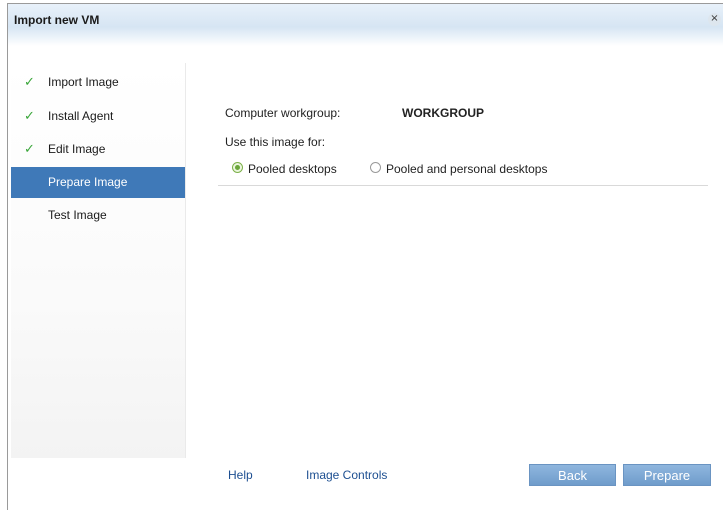 The image size is (723, 510). Describe the element at coordinates (365, 25) in the screenshot. I see `dialog-titlebar: Import new VM` at that location.